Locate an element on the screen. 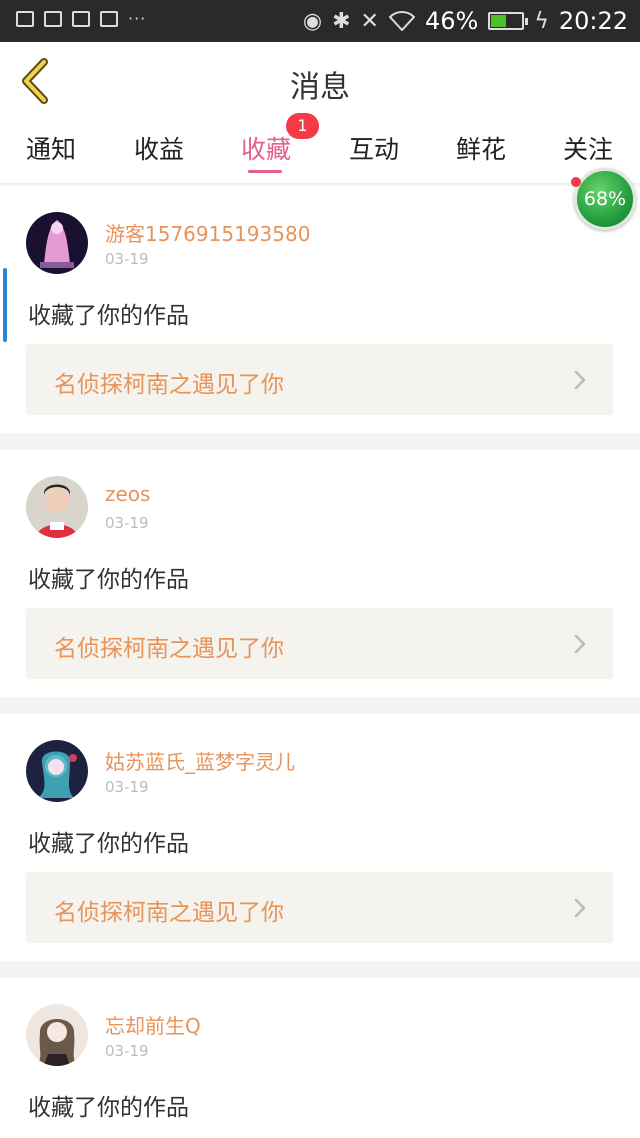 Image resolution: width=640 pixels, height=1138 pixels. unread-badge: 1 is located at coordinates (302, 126).